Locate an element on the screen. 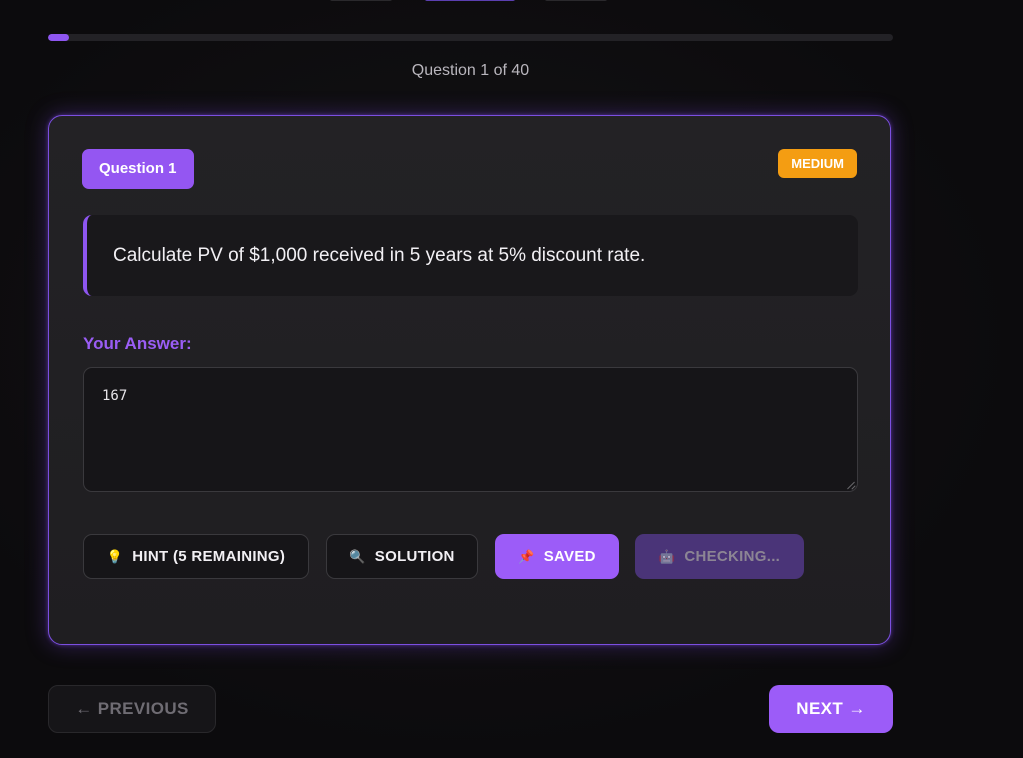 The image size is (1023, 758). solution-button: 🔍 SOLUTION is located at coordinates (402, 556).